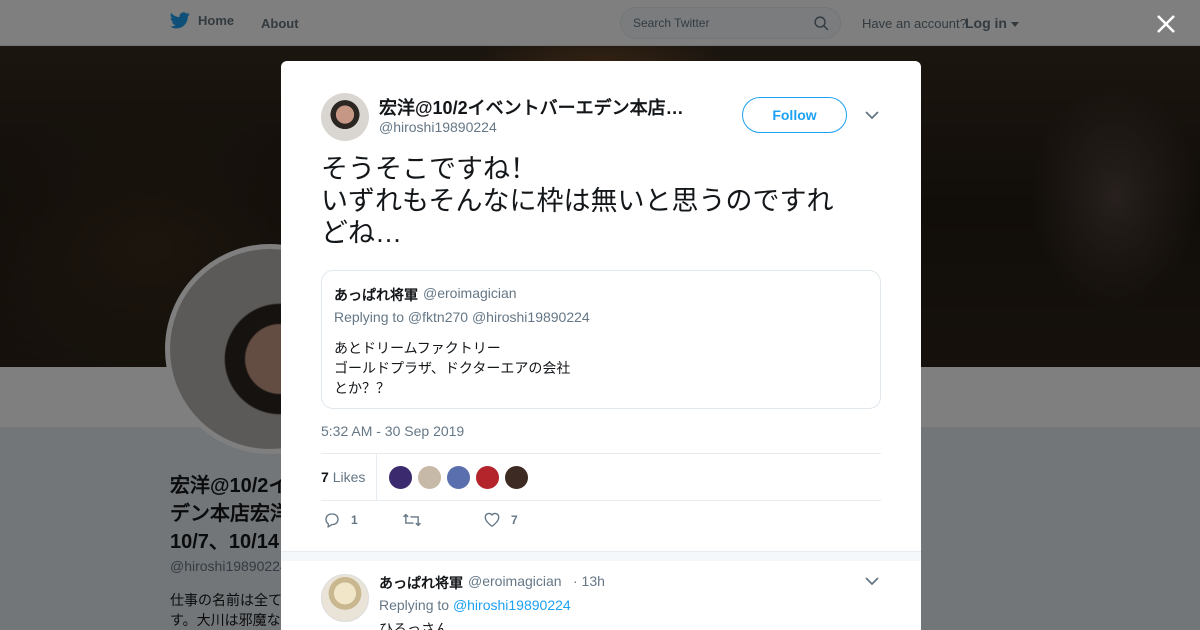  What do you see at coordinates (601, 477) in the screenshot?
I see `likes-bar: 7 Likes` at bounding box center [601, 477].